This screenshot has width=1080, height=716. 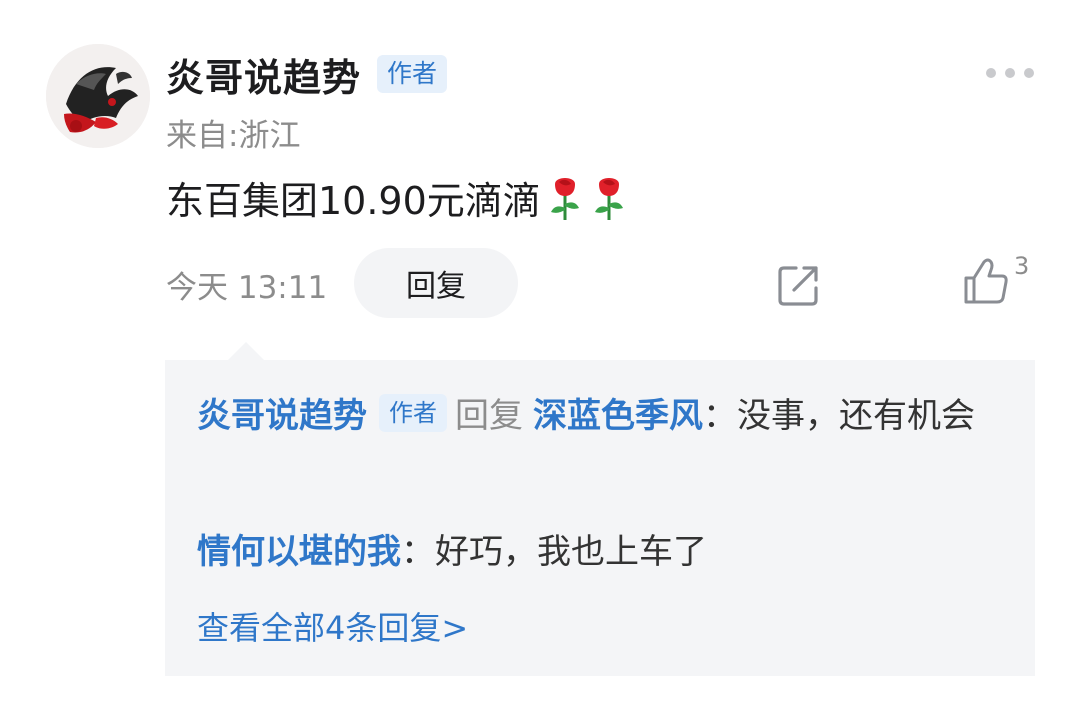 I want to click on view-all-replies-link: 查看全部4条回复>, so click(x=332, y=628).